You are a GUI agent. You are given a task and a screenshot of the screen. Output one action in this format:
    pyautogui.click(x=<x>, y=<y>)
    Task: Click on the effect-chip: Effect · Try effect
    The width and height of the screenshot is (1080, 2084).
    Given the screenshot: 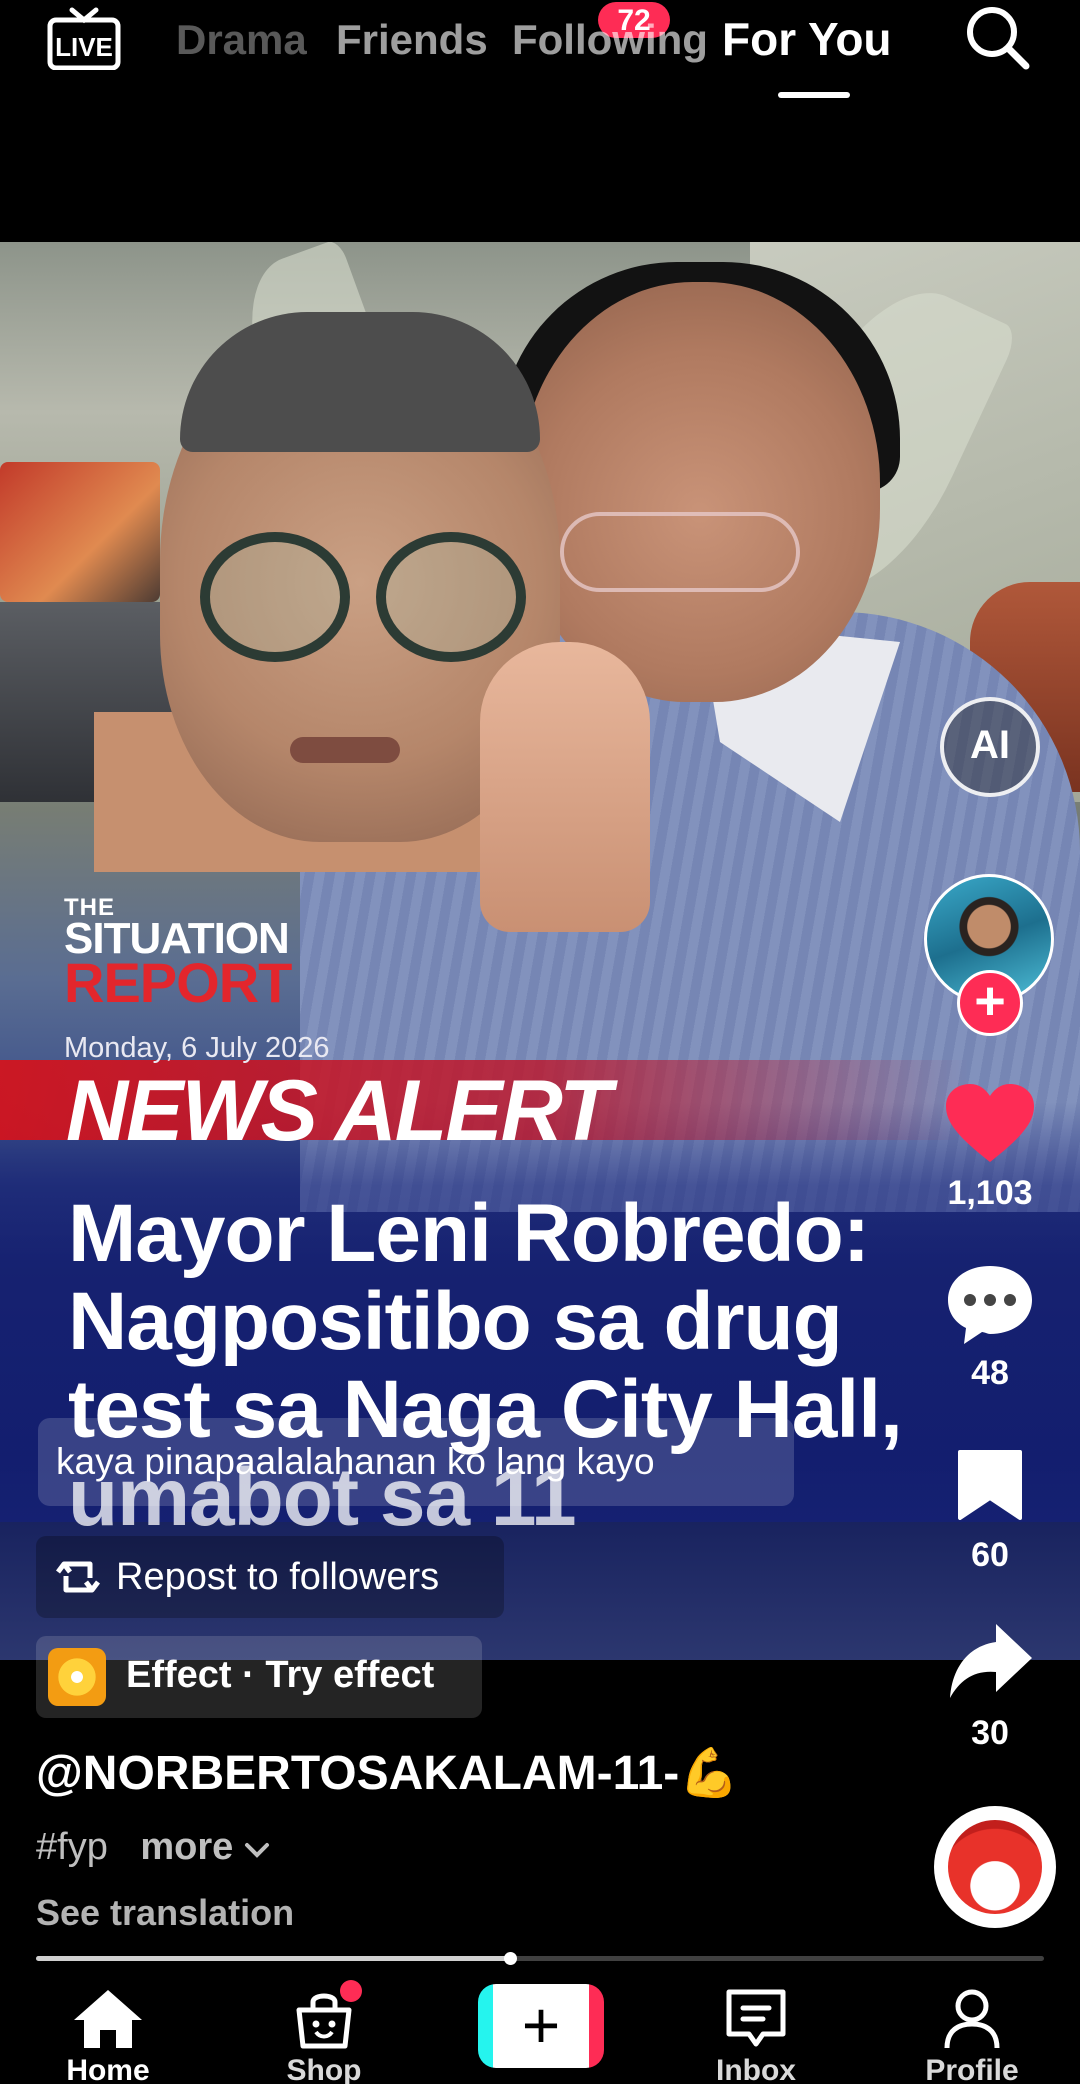 What is the action you would take?
    pyautogui.click(x=259, y=1677)
    